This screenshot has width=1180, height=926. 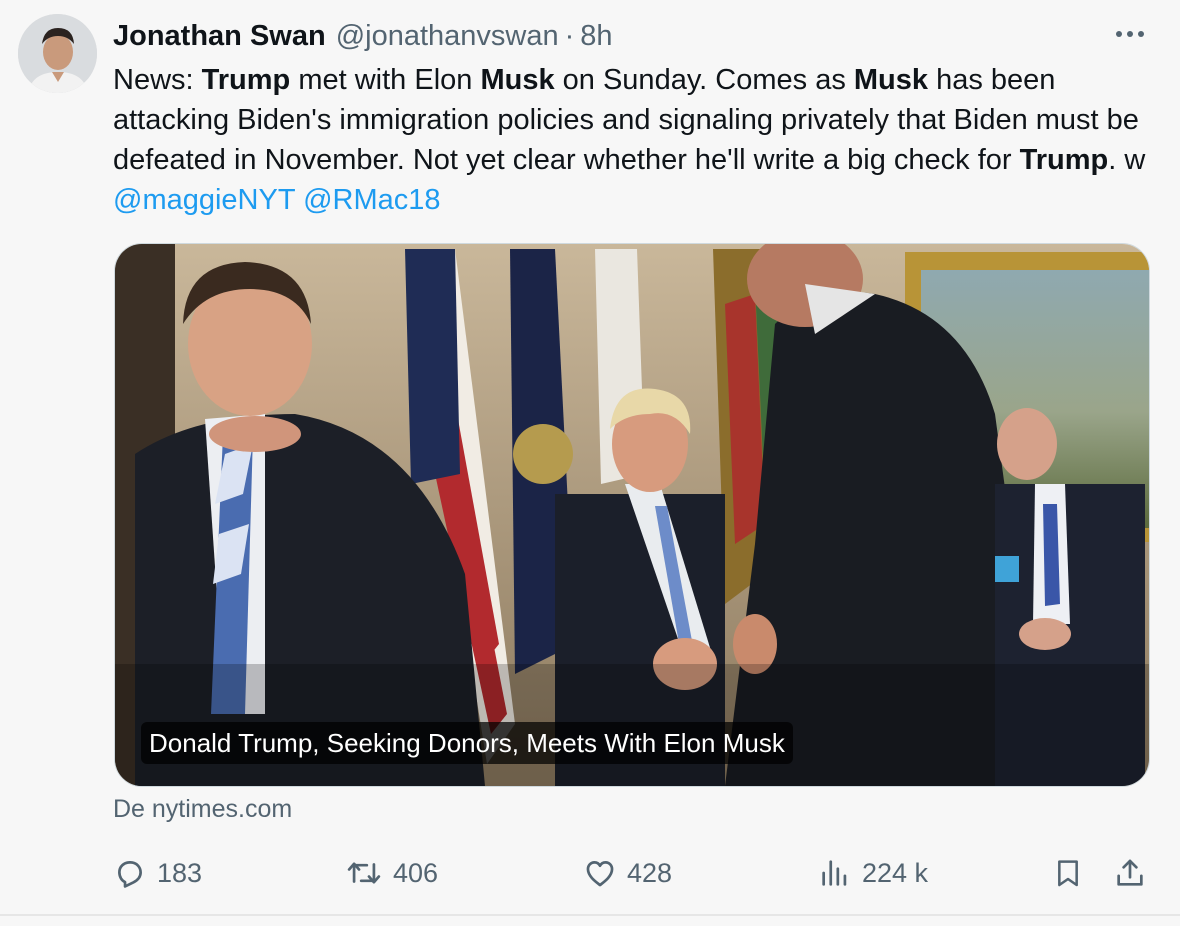 I want to click on avatar, so click(x=57, y=53).